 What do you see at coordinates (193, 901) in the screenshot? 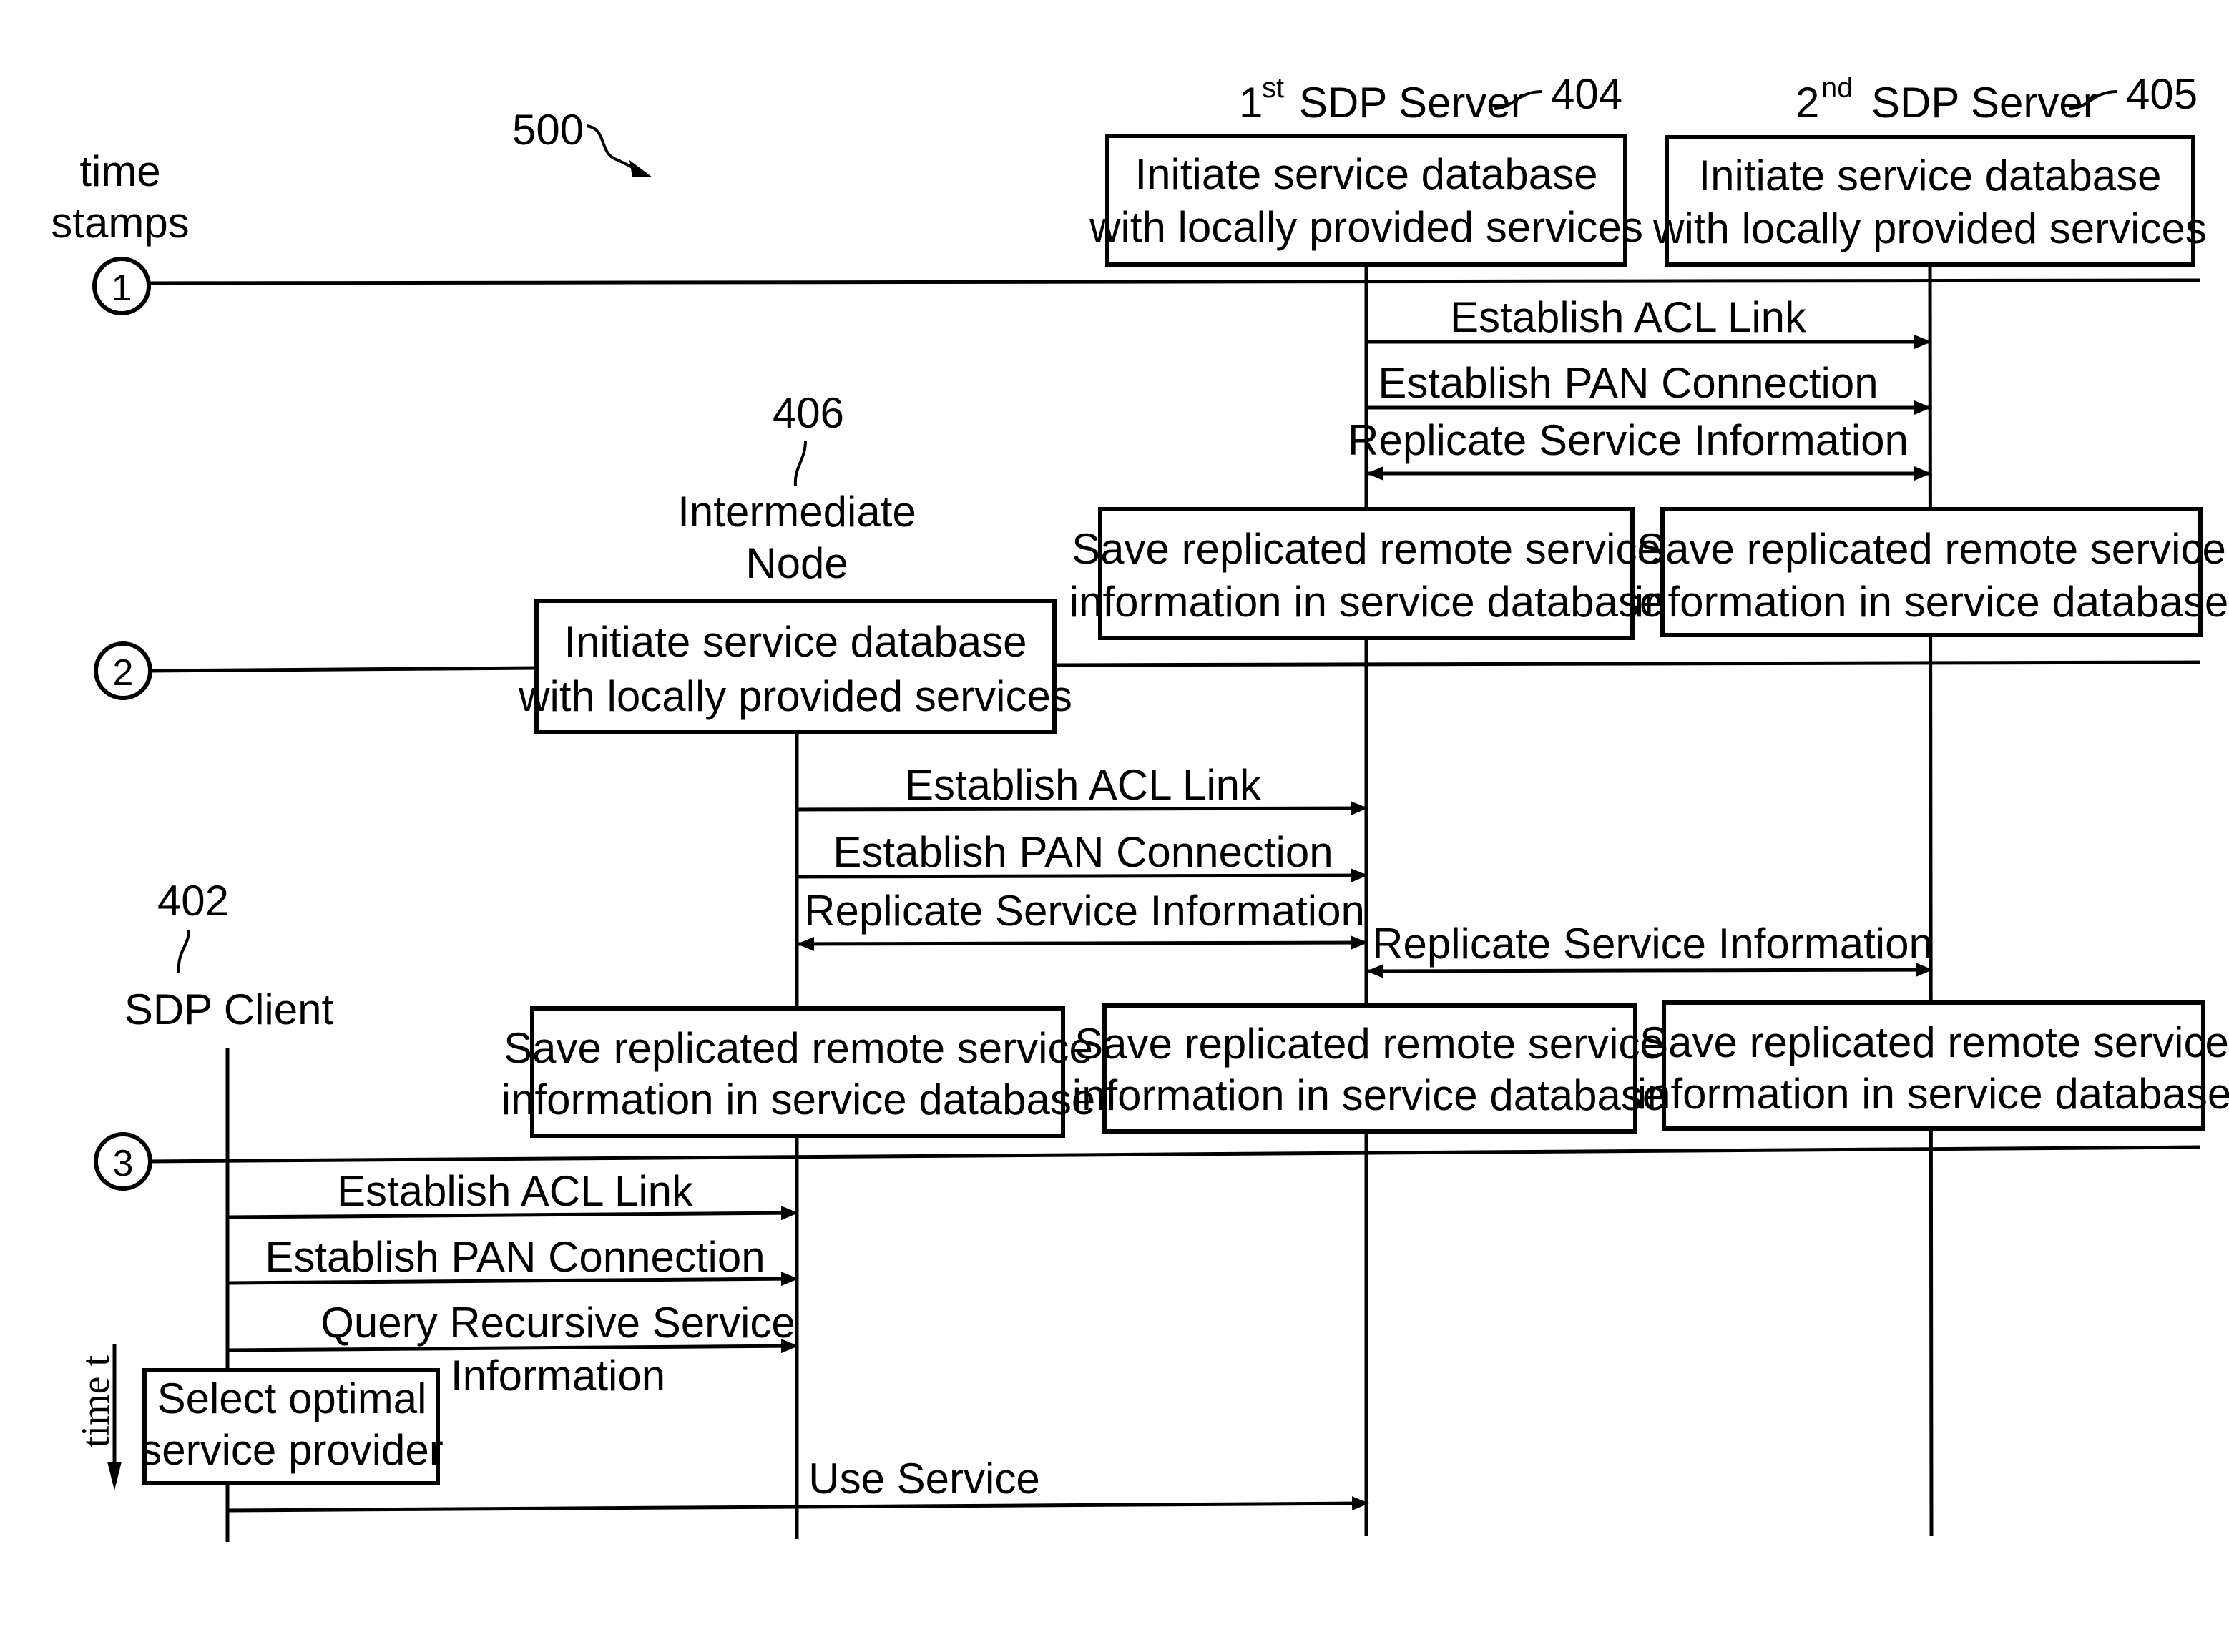
I see `client-ref: 402` at bounding box center [193, 901].